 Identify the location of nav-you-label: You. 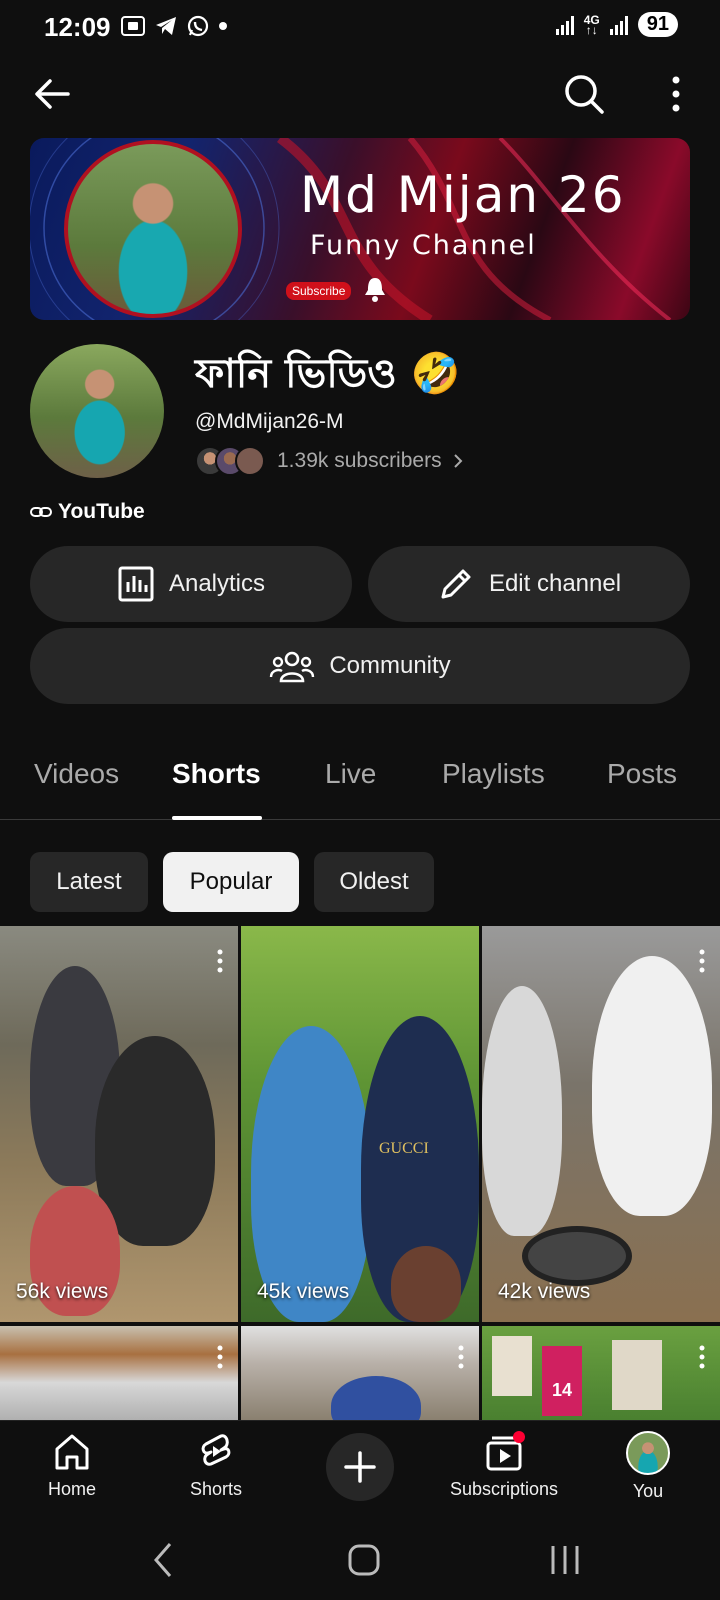
(648, 1491).